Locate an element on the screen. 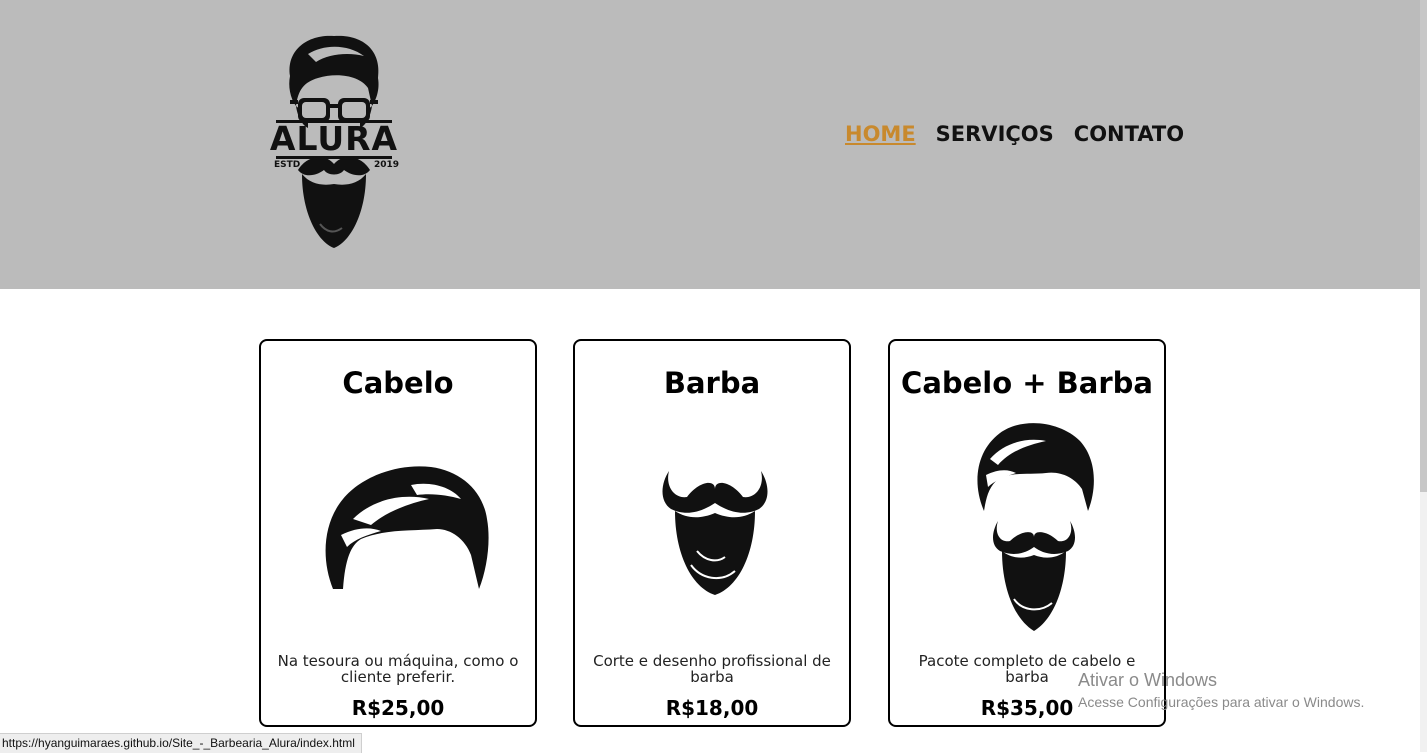 The image size is (1427, 753). nav-link-contato: CONTATO is located at coordinates (1129, 134).